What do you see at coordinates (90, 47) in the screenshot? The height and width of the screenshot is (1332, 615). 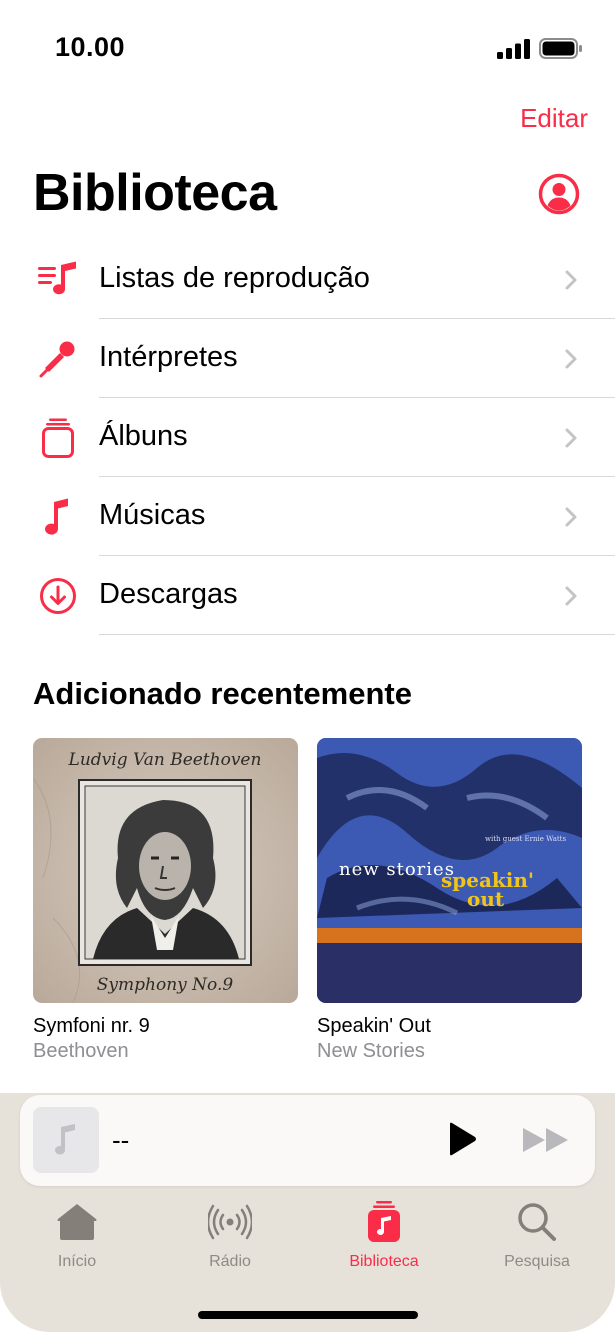 I see `status-time: 10.00` at bounding box center [90, 47].